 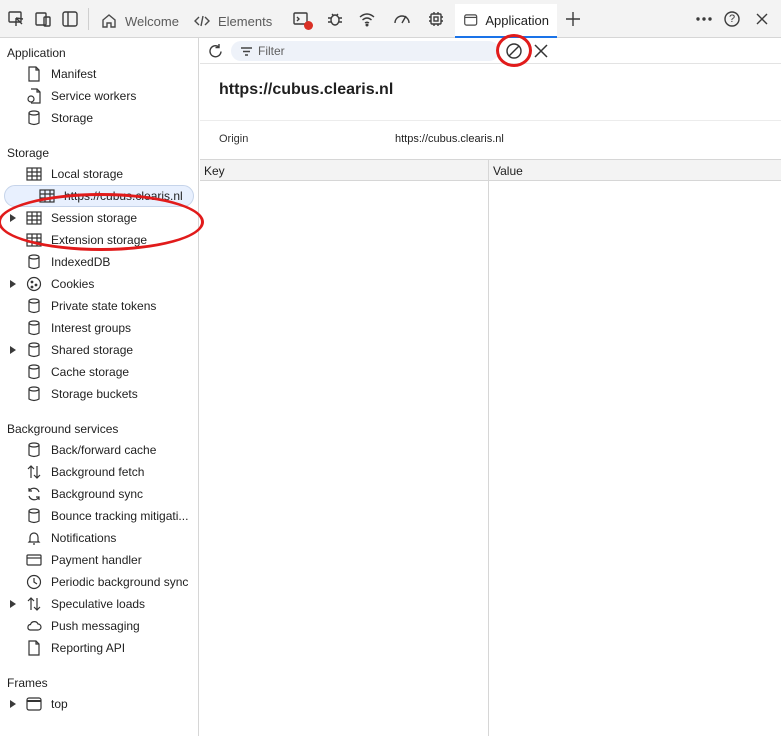 What do you see at coordinates (59, 704) in the screenshot?
I see `sidebar-item-label: top` at bounding box center [59, 704].